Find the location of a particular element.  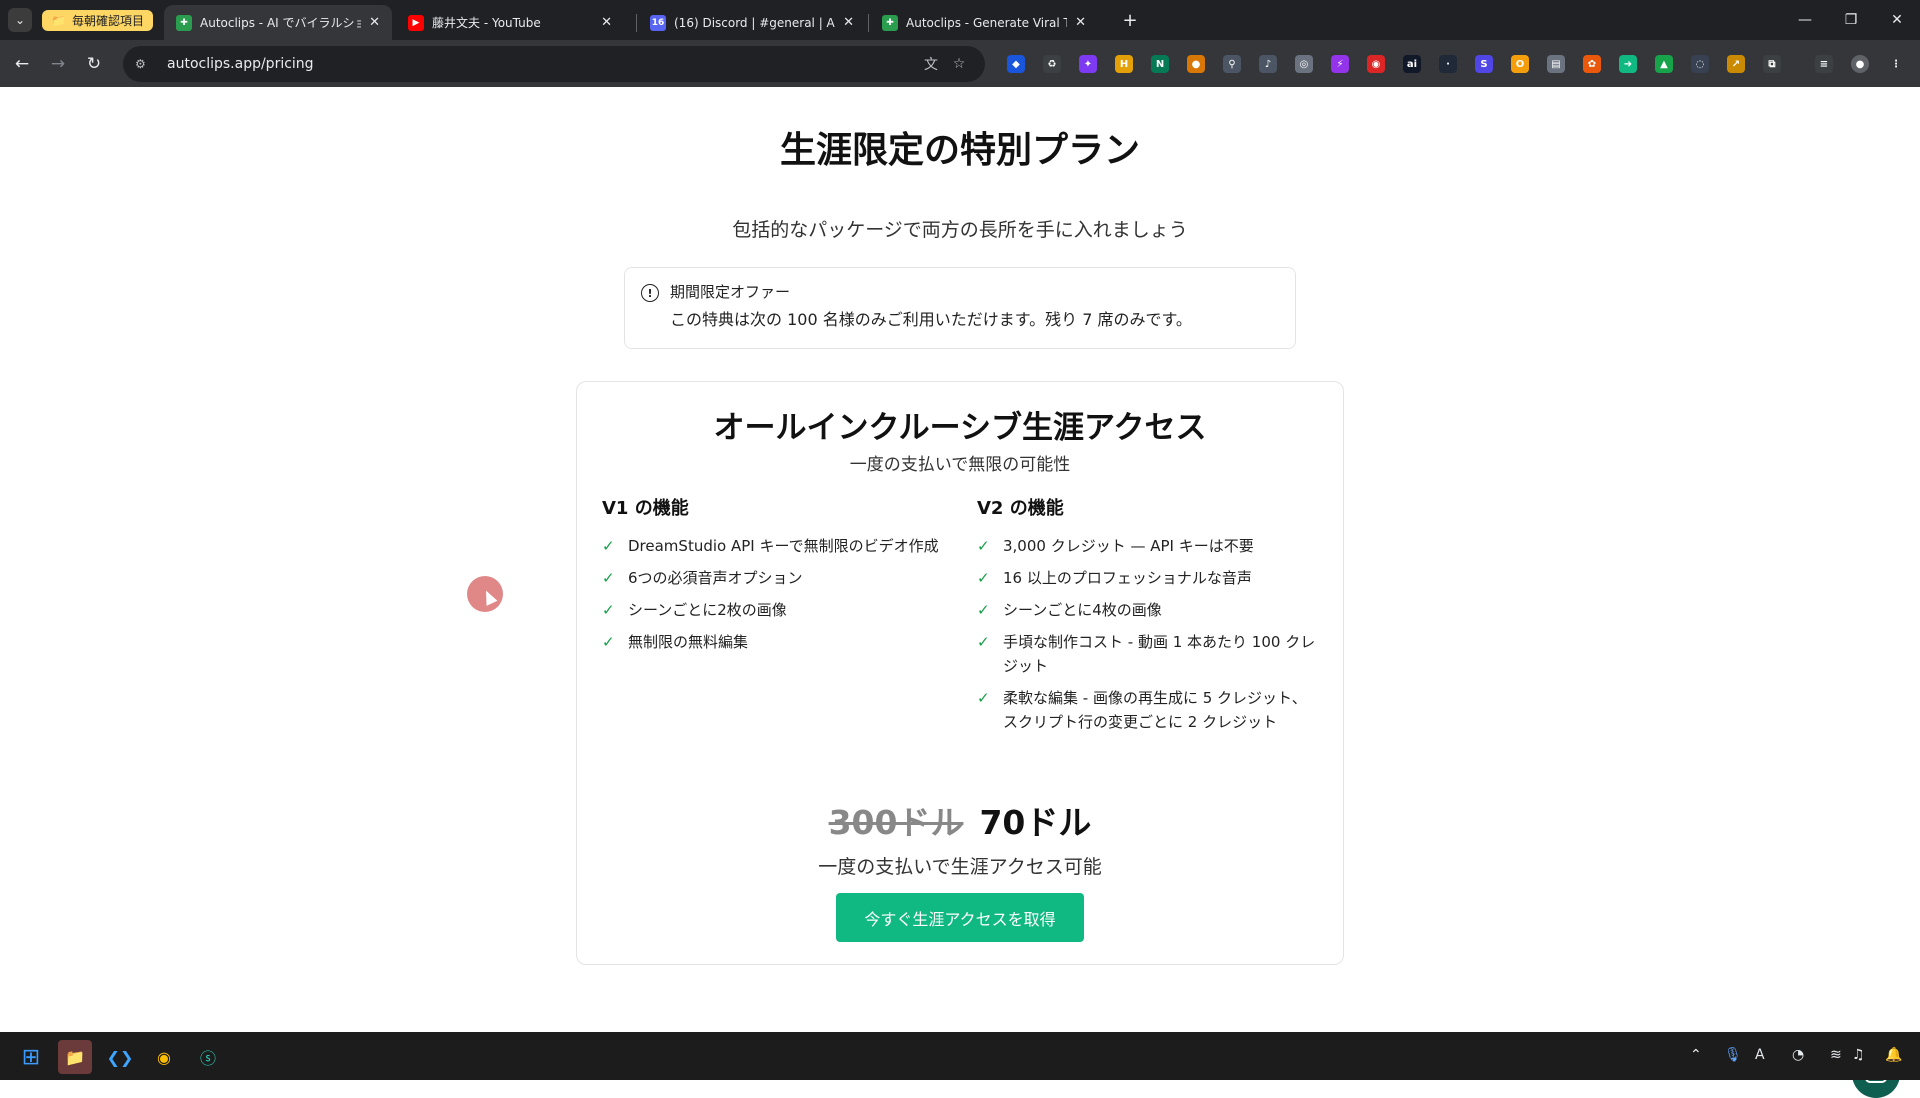

feature-item: ✓ DreamStudio API キーで無制限のビデオ作成 is located at coordinates (772, 546).